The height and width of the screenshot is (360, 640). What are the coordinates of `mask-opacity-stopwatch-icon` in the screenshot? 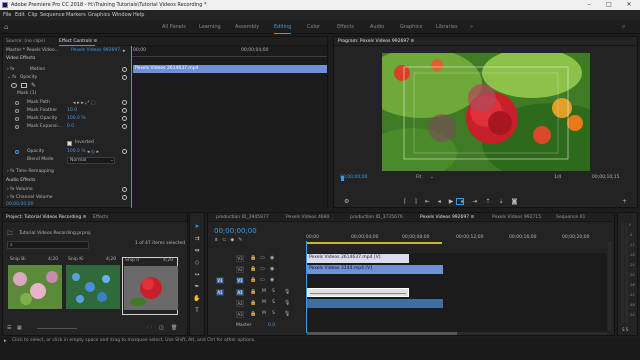 It's located at (17, 119).